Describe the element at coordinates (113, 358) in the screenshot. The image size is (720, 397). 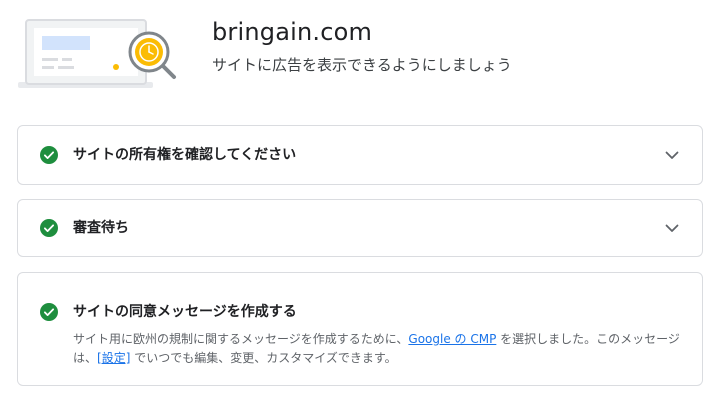
I see `settings-link: [設定]` at that location.